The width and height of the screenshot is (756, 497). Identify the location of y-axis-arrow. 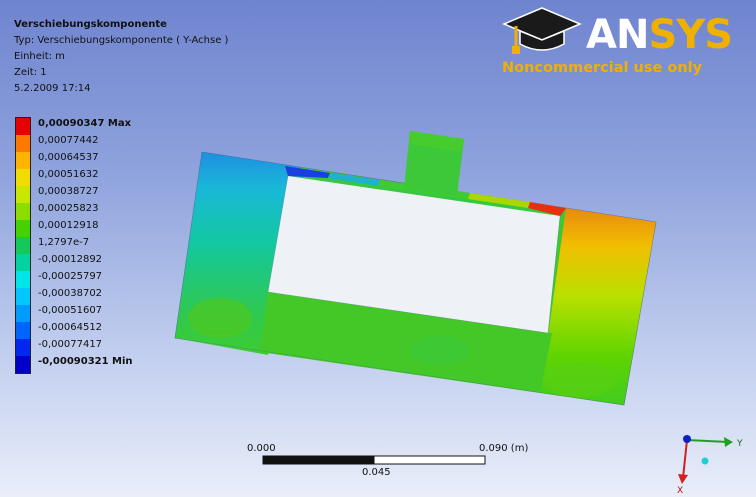
(707, 441).